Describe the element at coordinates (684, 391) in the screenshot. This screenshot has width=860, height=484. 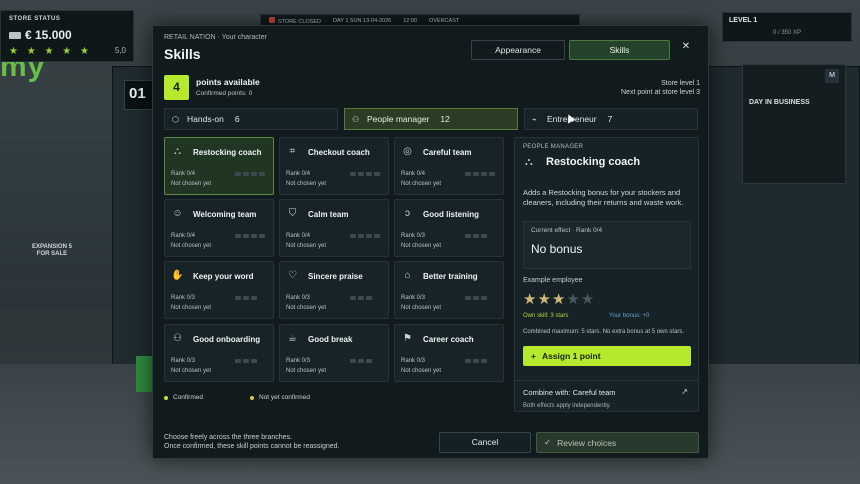
I see `external-link-icon: ↗` at that location.